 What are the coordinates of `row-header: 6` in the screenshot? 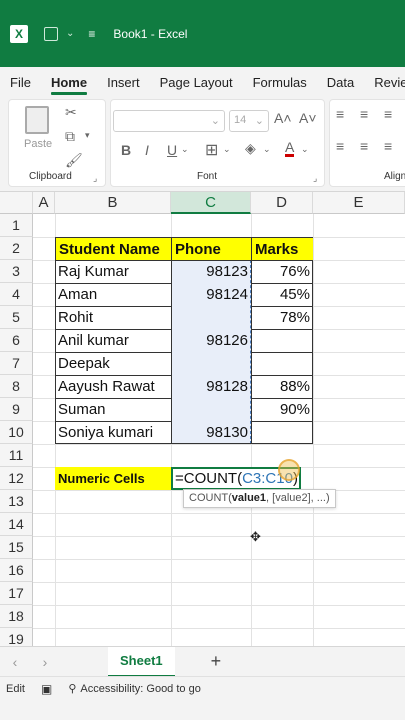 It's located at (16, 340).